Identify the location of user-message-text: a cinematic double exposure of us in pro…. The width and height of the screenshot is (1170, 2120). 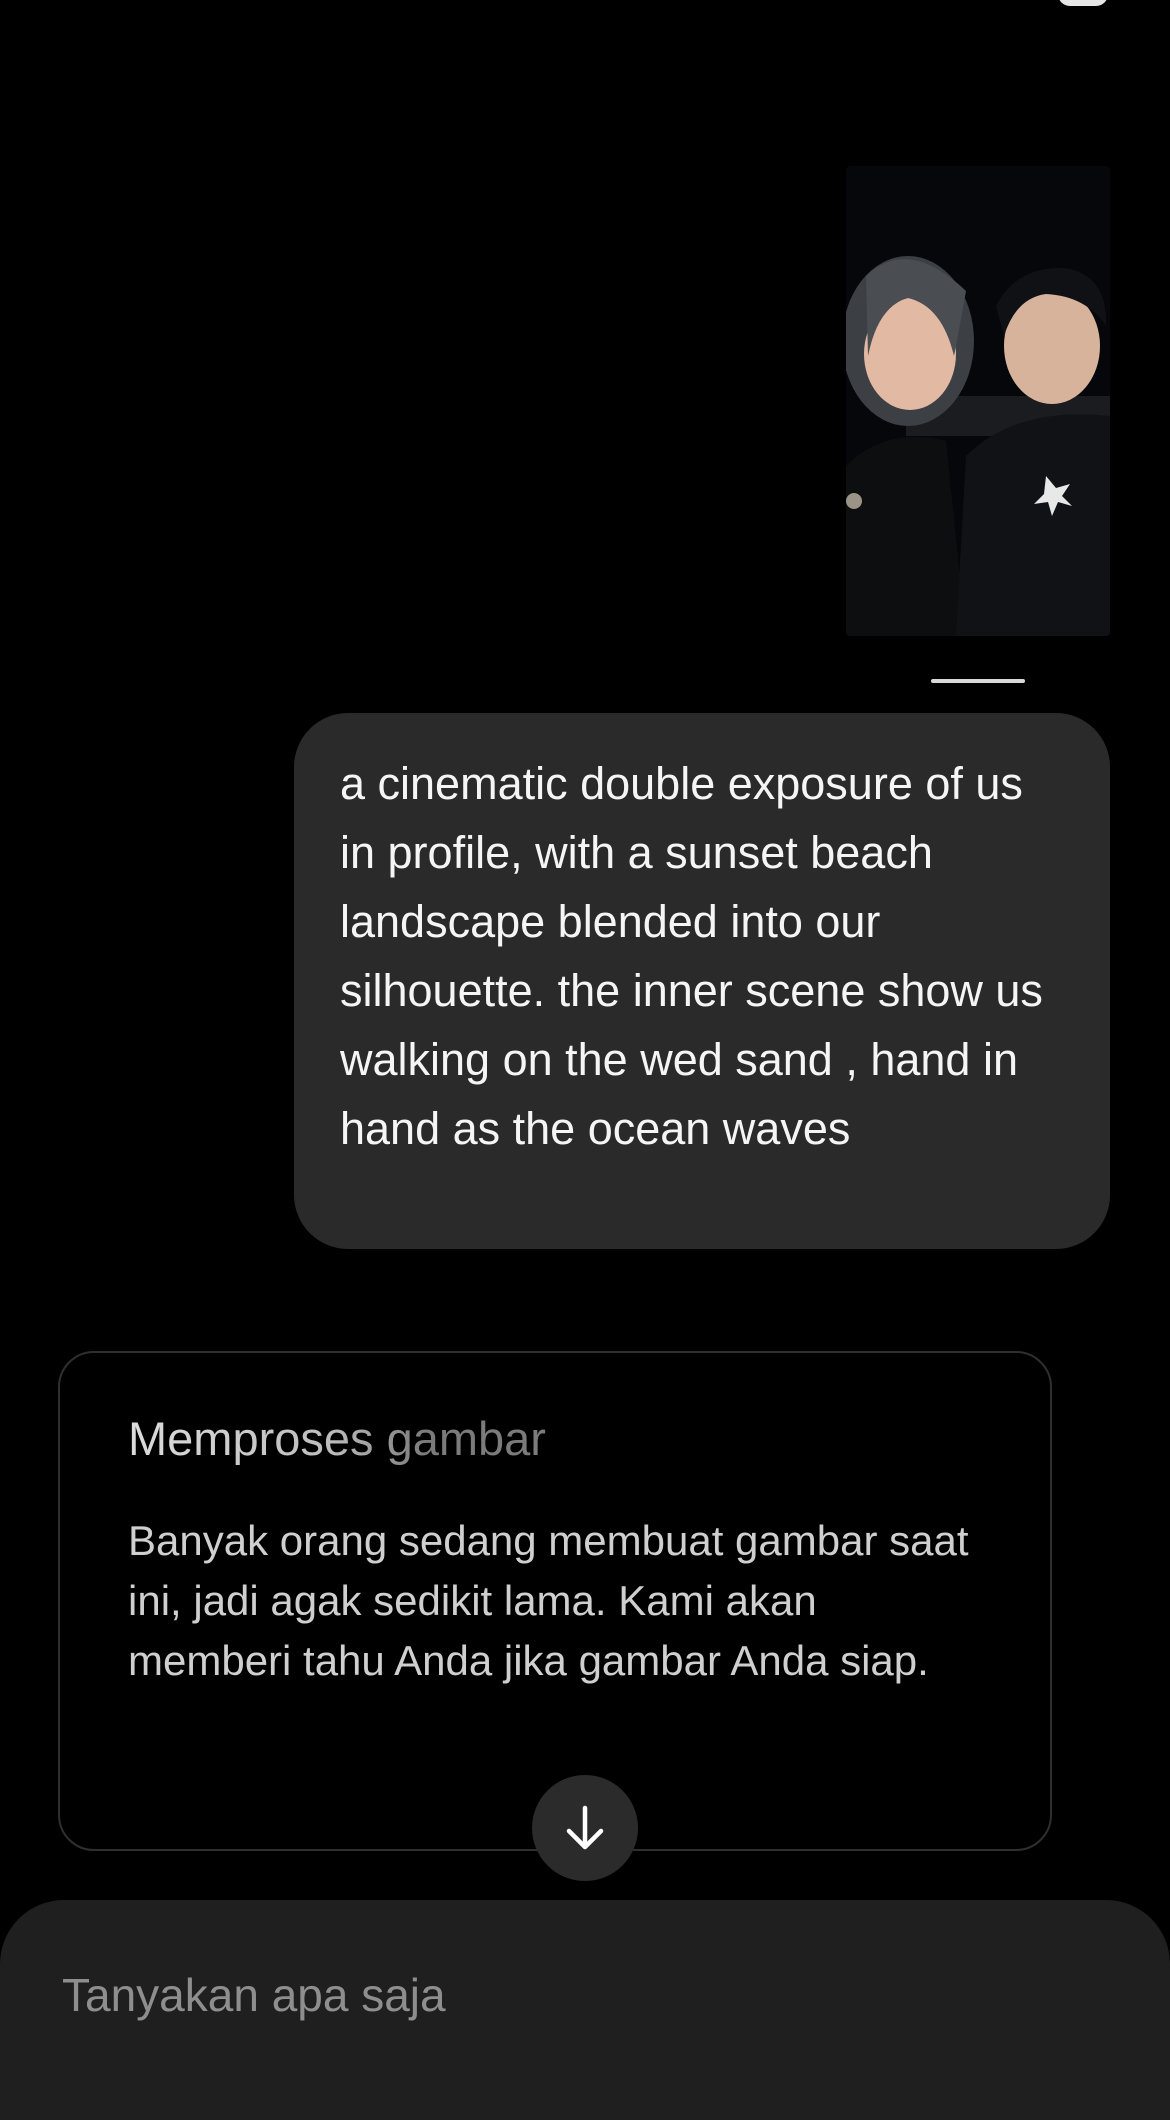
(691, 956).